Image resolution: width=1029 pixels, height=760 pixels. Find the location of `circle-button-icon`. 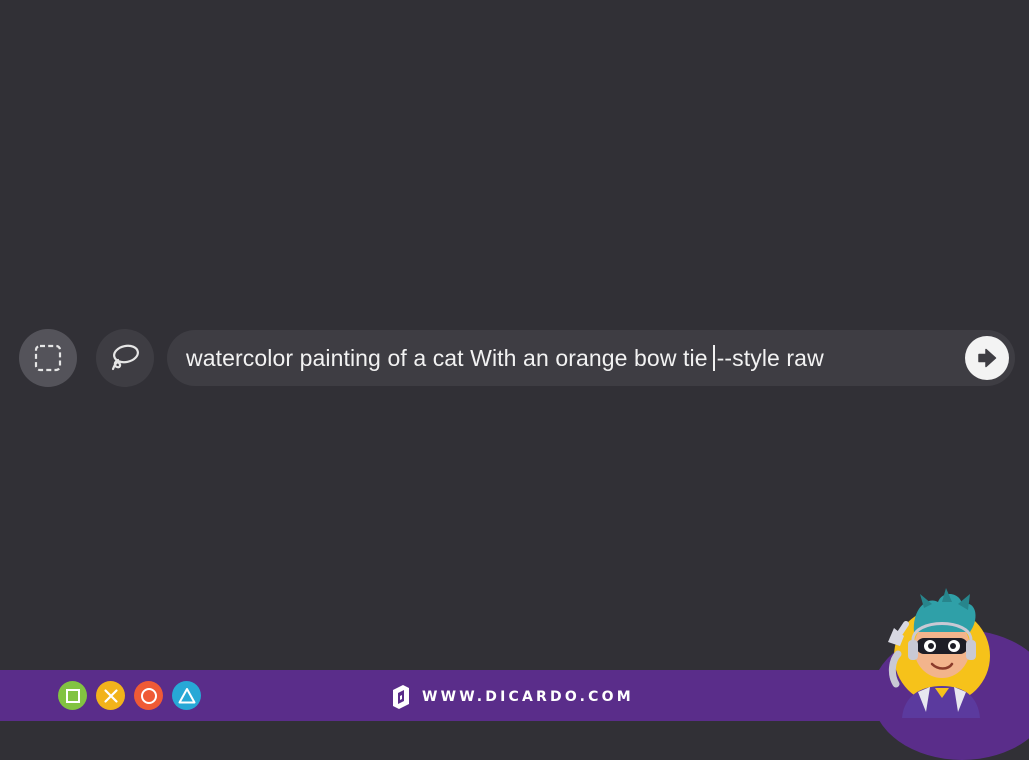

circle-button-icon is located at coordinates (148, 695).